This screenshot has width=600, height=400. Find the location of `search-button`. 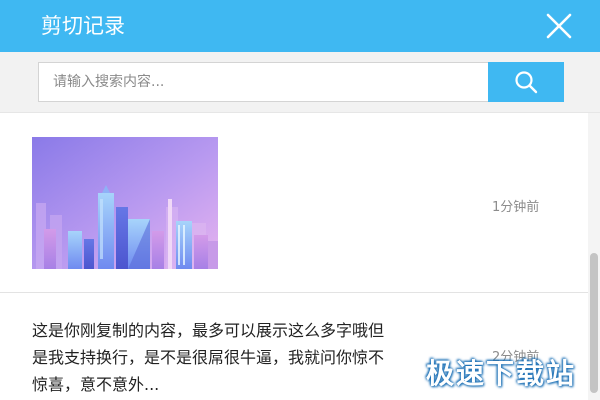

search-button is located at coordinates (526, 82).